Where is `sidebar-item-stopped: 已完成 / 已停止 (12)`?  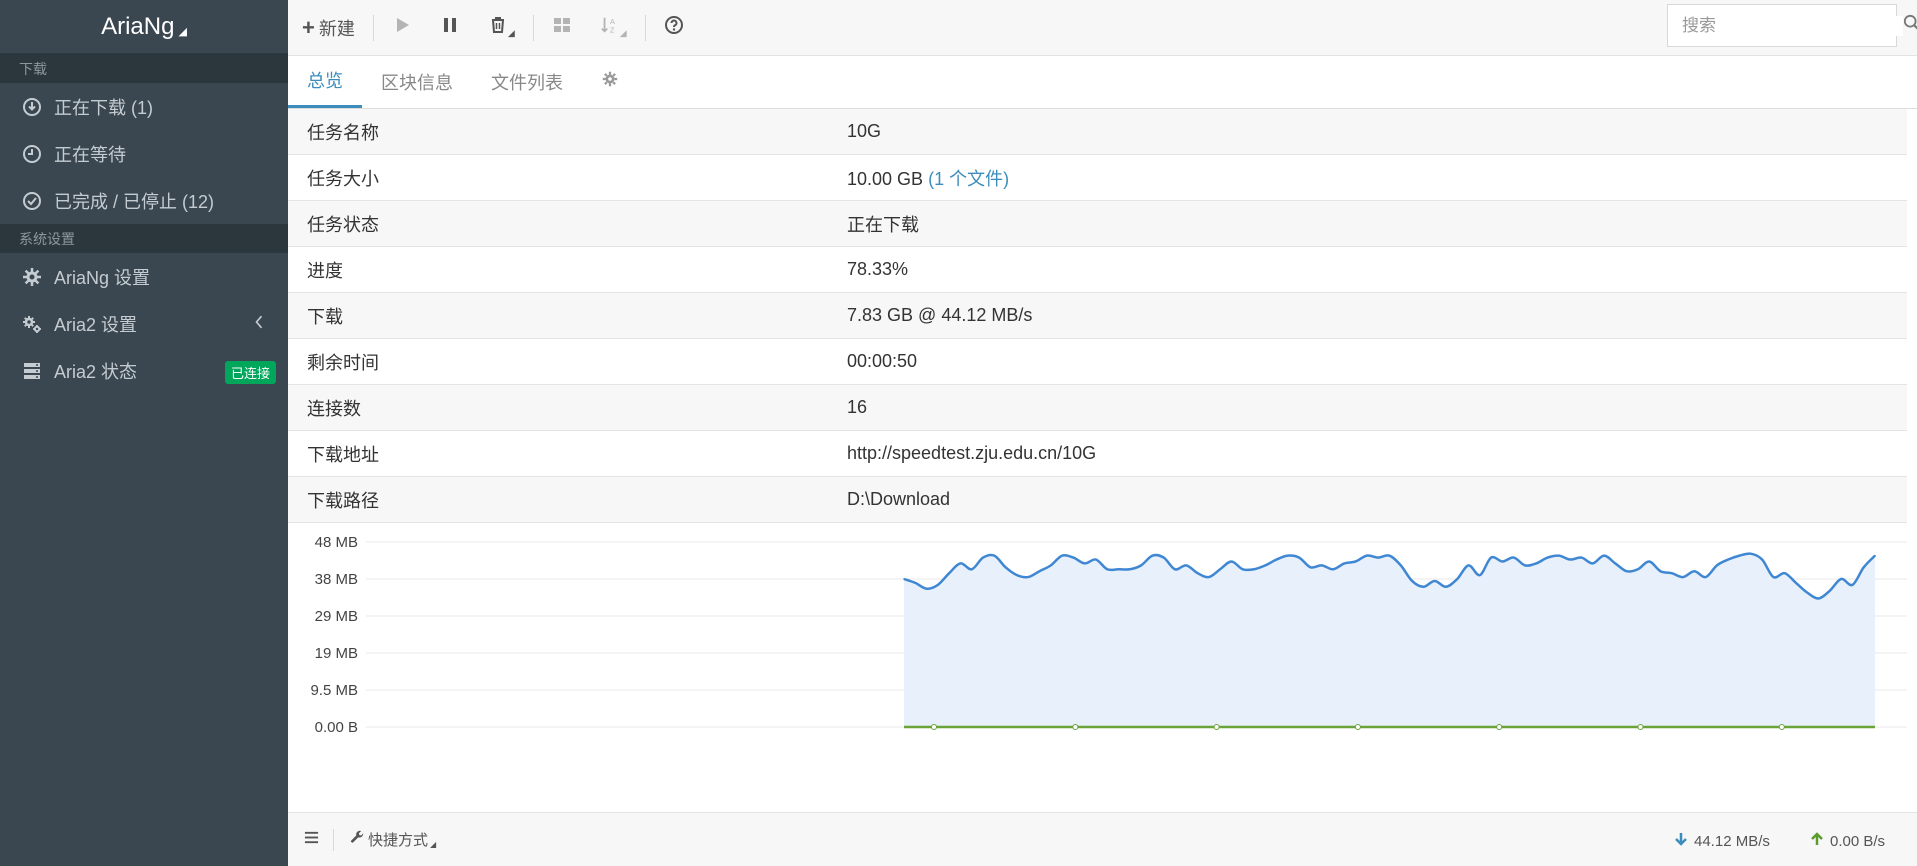 sidebar-item-stopped: 已完成 / 已停止 (12) is located at coordinates (144, 200).